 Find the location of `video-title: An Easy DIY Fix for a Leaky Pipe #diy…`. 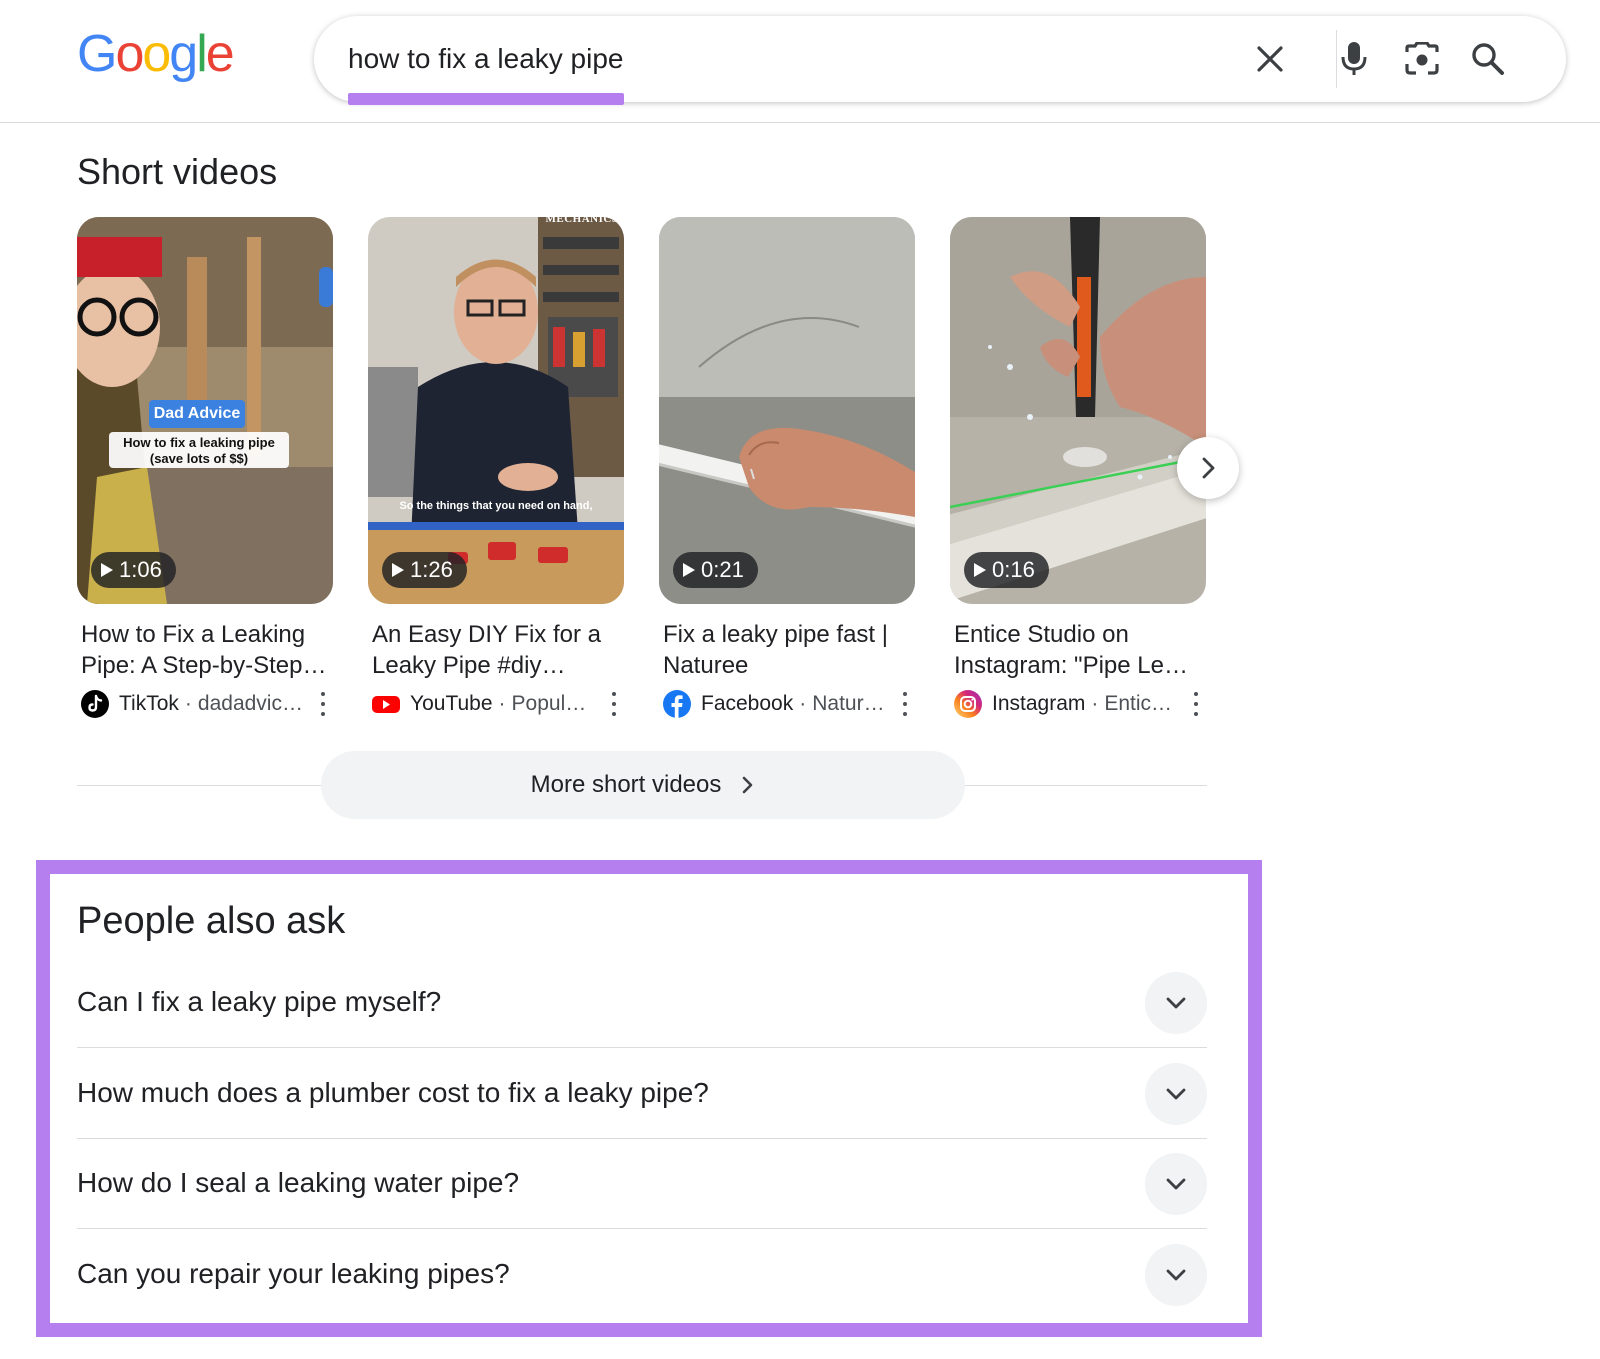

video-title: An Easy DIY Fix for a Leaky Pipe #diy… is located at coordinates (498, 650).